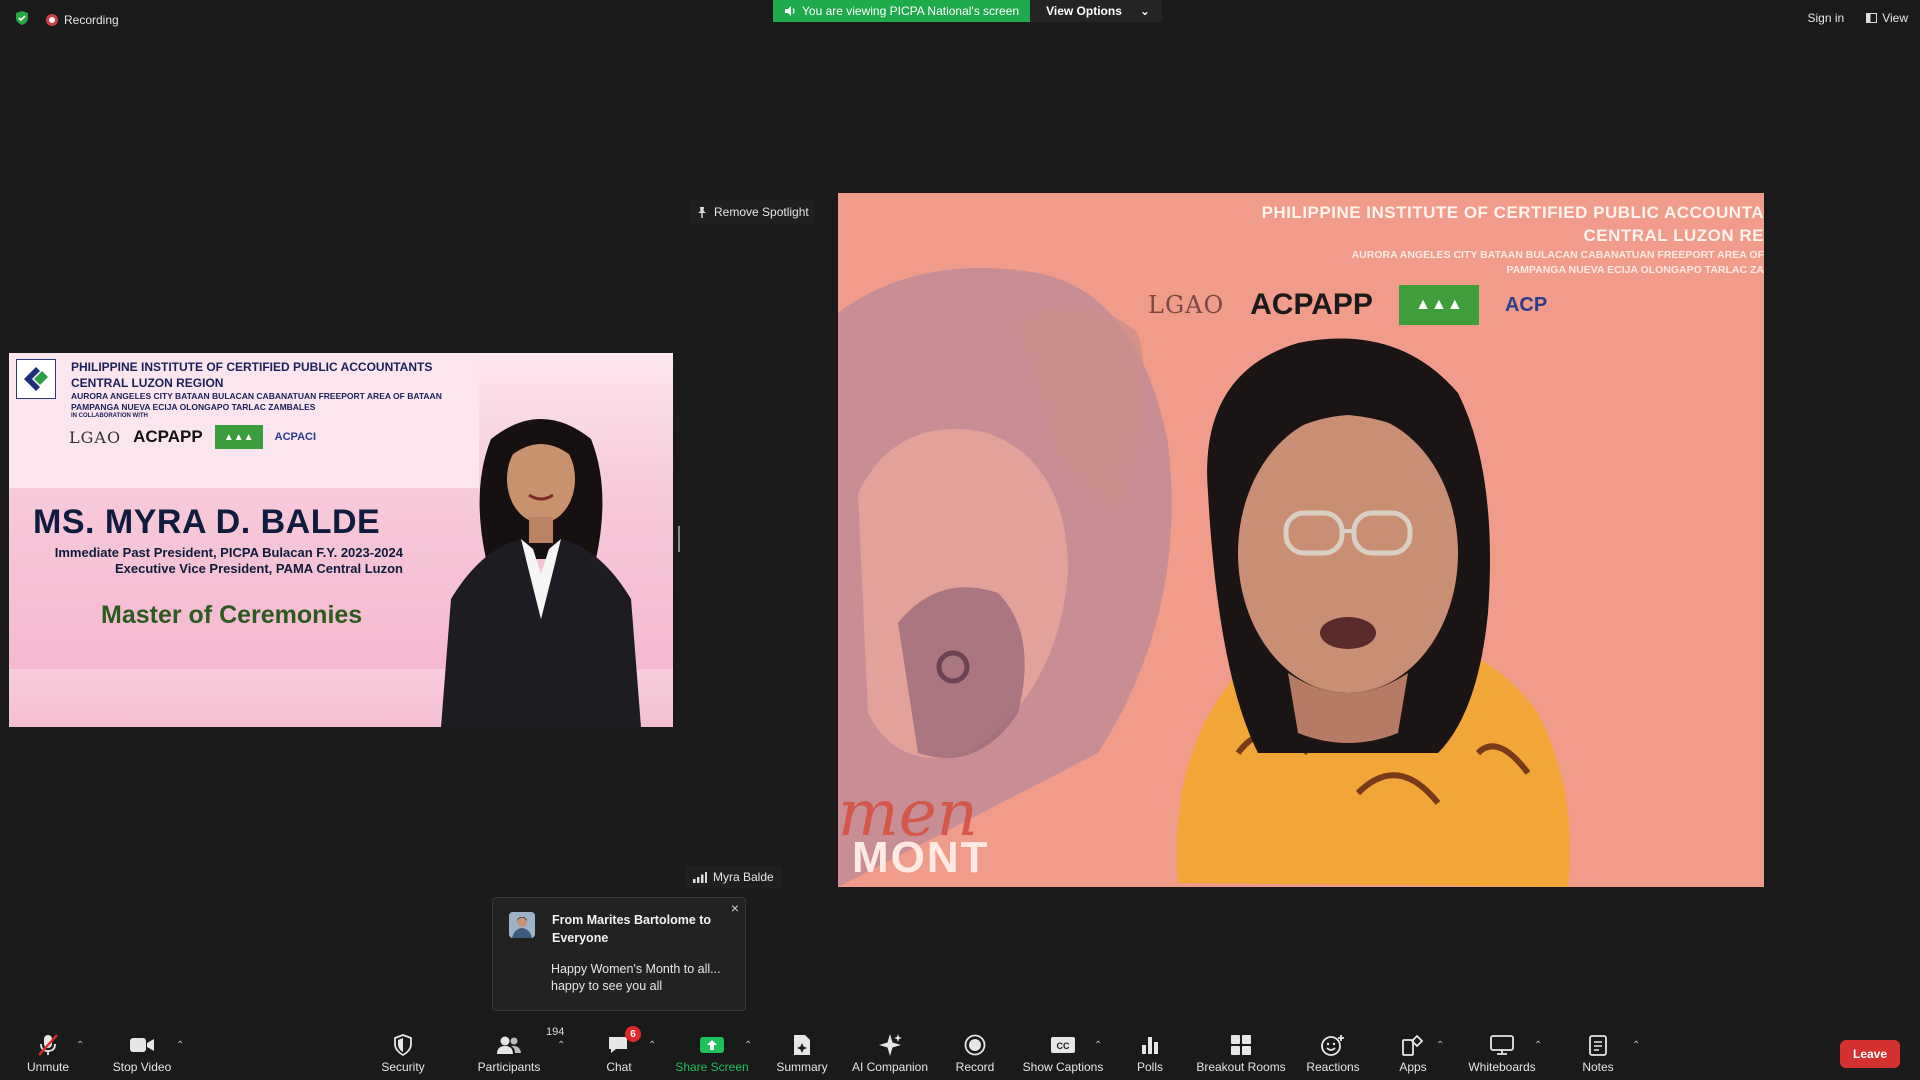 The image size is (1920, 1080). I want to click on leave-button: Leave, so click(1870, 1054).